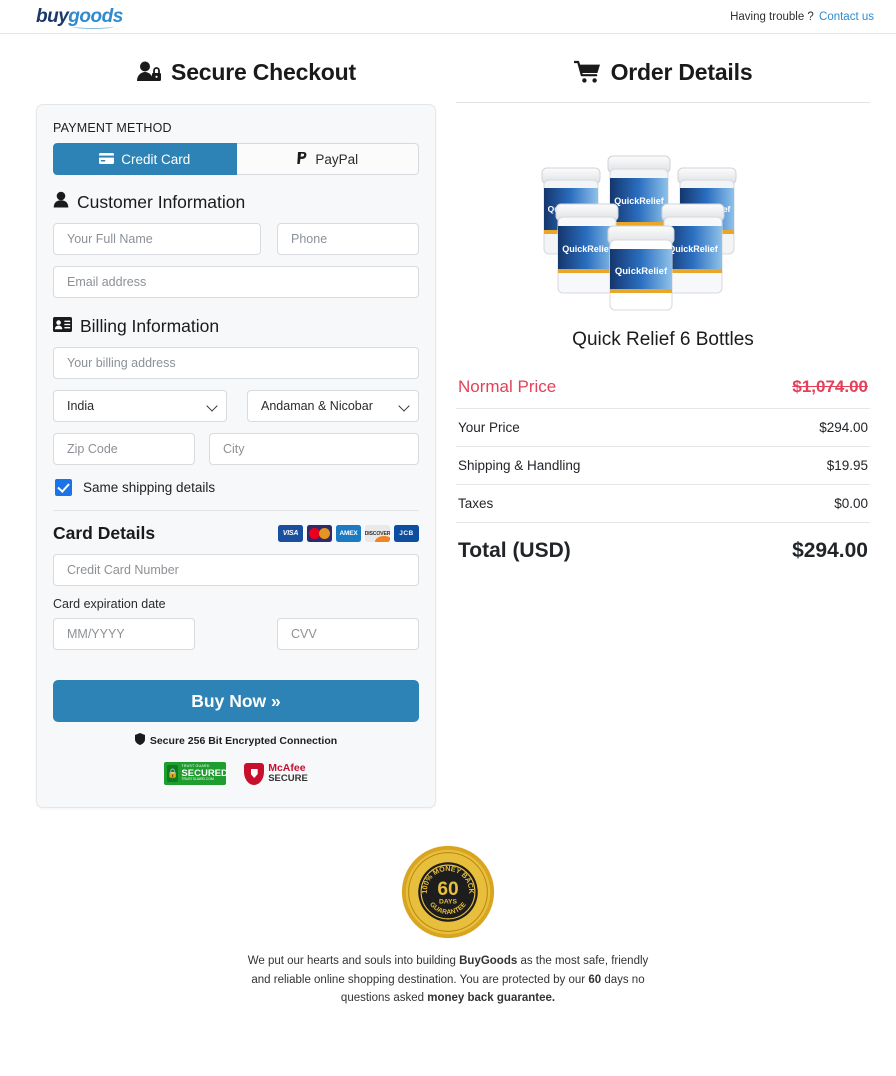 The height and width of the screenshot is (1076, 896). What do you see at coordinates (61, 202) in the screenshot?
I see `person-icon` at bounding box center [61, 202].